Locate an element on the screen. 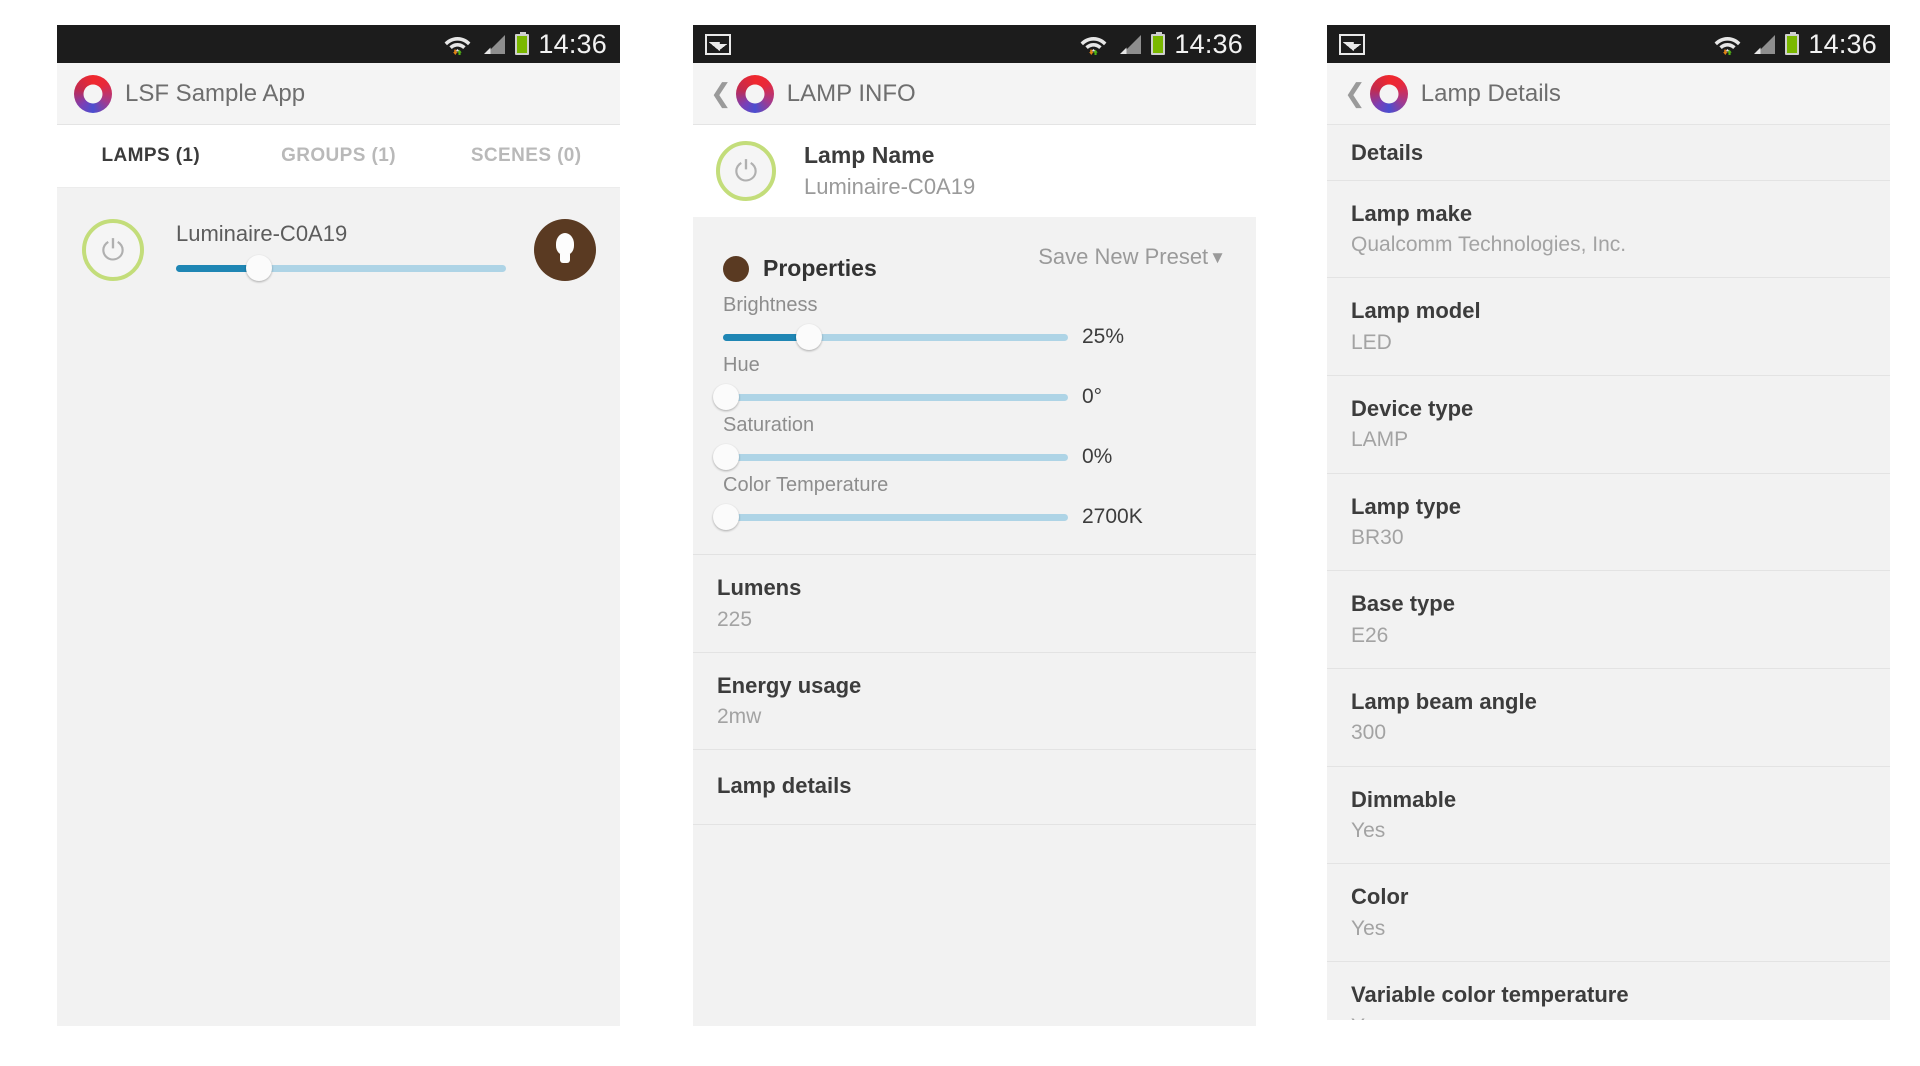 This screenshot has height=1066, width=1920. property-slider-line: 2700K is located at coordinates (969, 517).